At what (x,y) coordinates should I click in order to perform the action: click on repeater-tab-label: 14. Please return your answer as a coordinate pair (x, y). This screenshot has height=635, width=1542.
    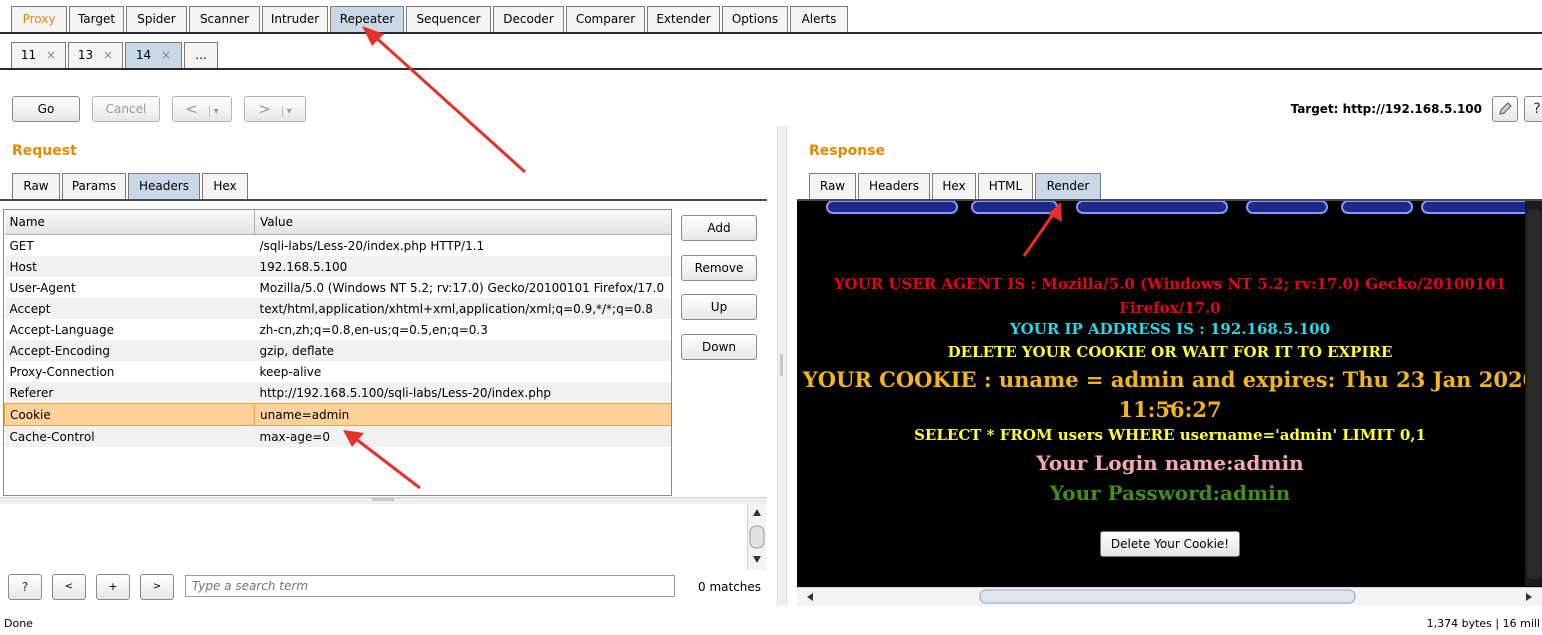
    Looking at the image, I should click on (143, 55).